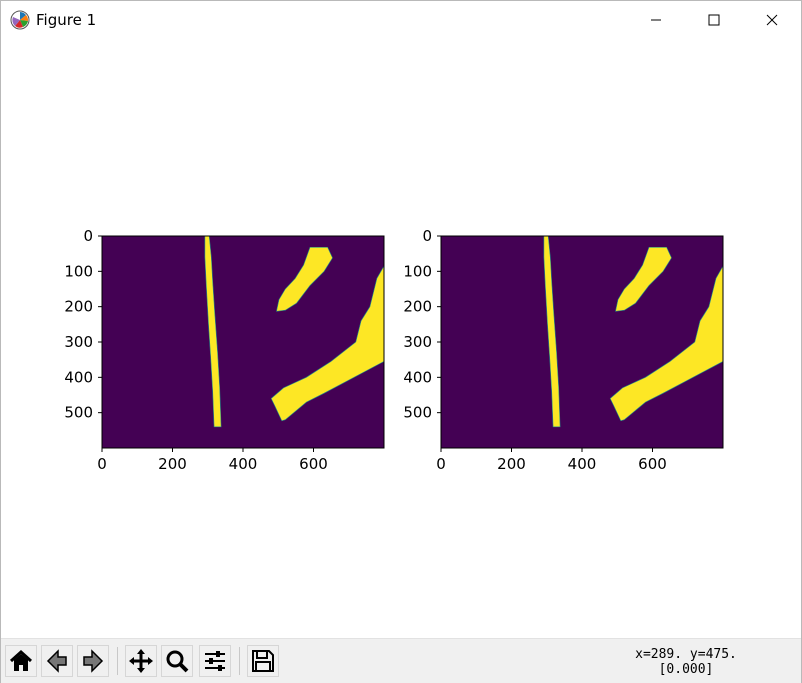 This screenshot has height=683, width=802. I want to click on close-icon, so click(772, 20).